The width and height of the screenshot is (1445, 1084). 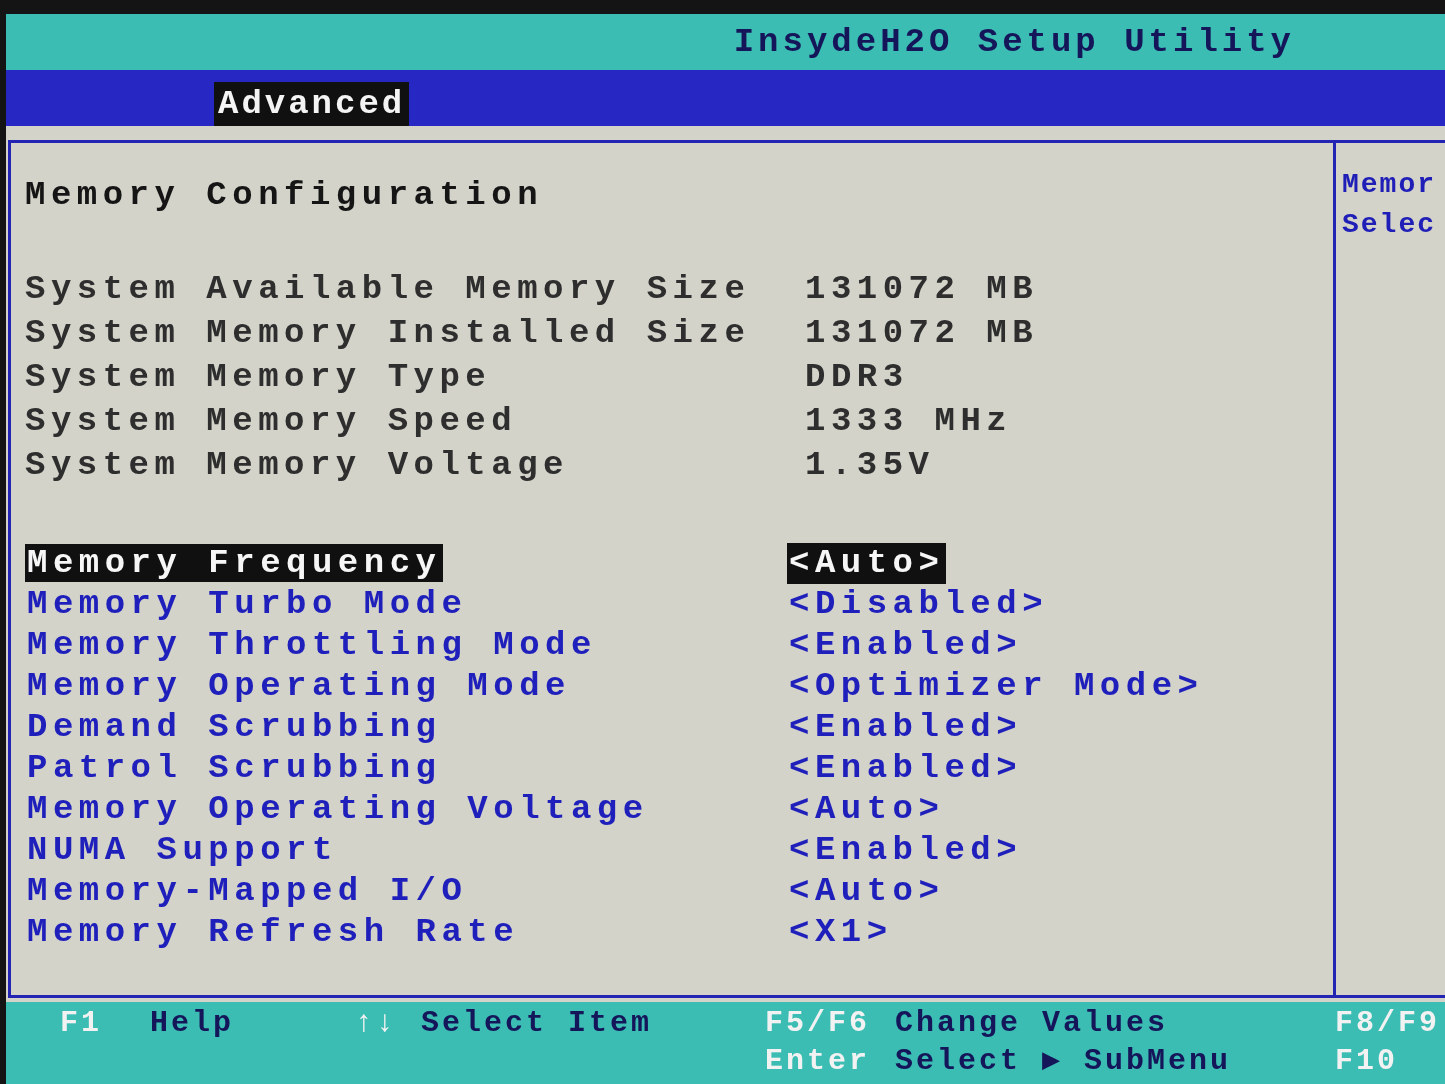 What do you see at coordinates (1366, 1061) in the screenshot?
I see `key-label: F10` at bounding box center [1366, 1061].